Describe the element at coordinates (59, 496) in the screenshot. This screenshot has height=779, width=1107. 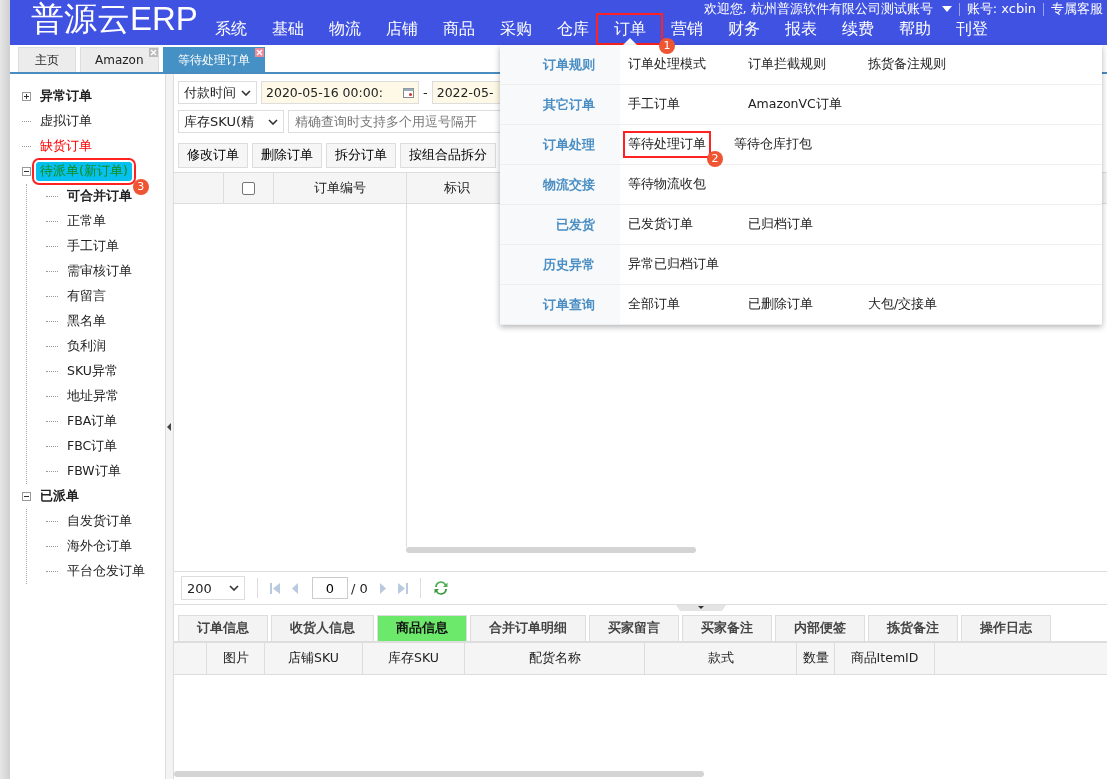
I see `tree-item: 已派单` at that location.